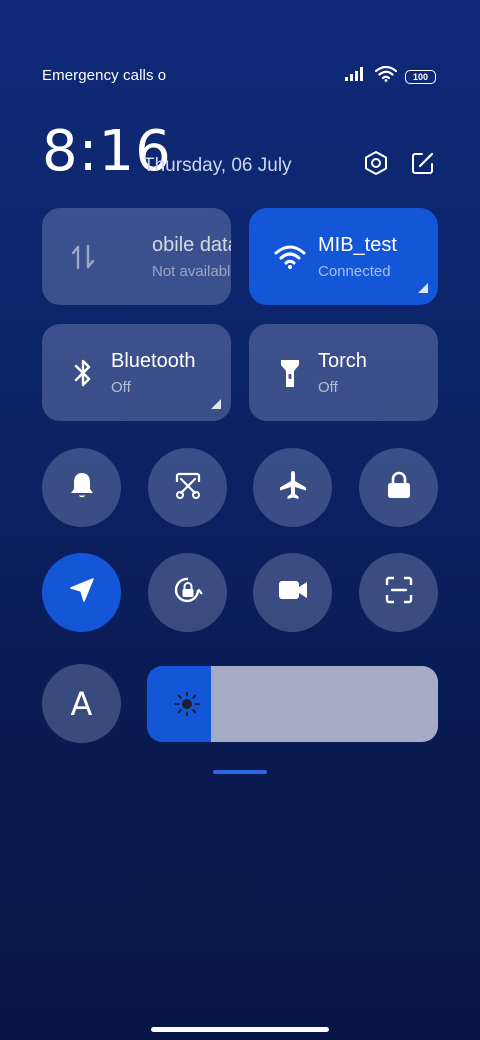 Image resolution: width=480 pixels, height=1040 pixels. I want to click on screen-recorder-toggle, so click(292, 592).